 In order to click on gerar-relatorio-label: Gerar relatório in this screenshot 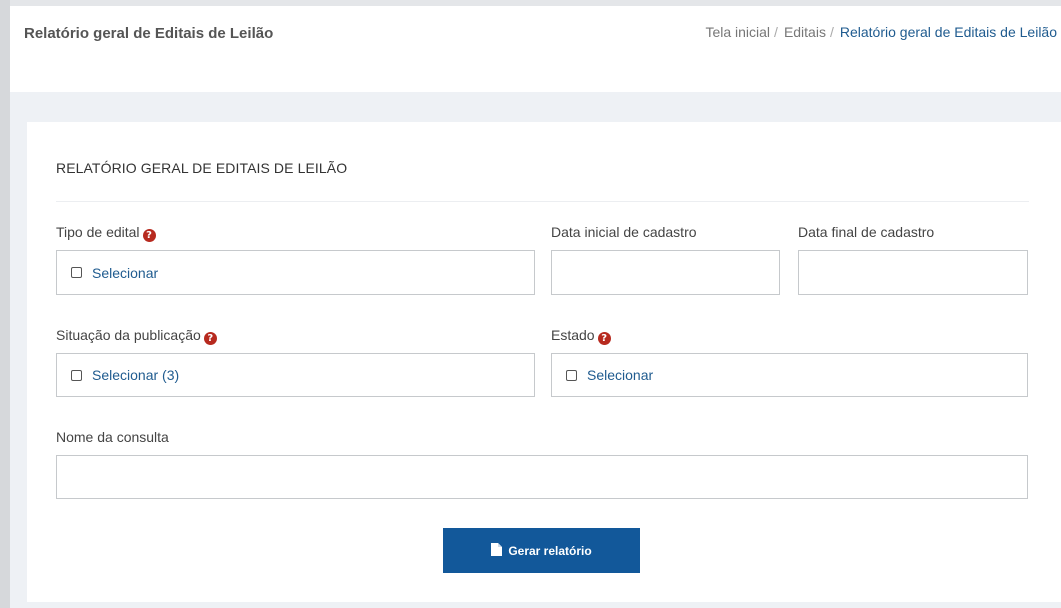, I will do `click(550, 550)`.